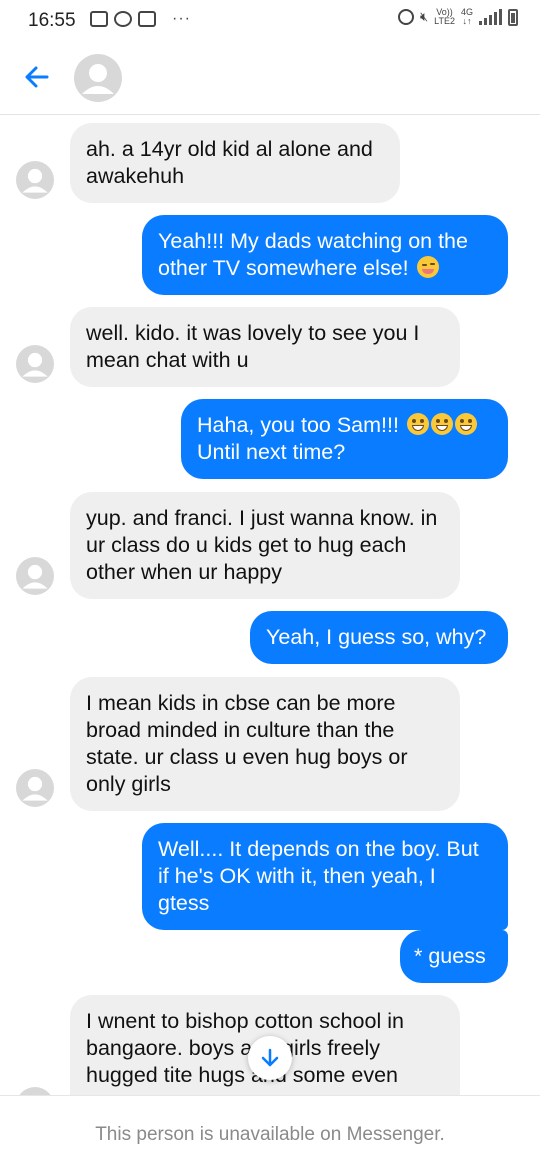  I want to click on status-bar: 16:55 ··· 🔇︎ Vo)) LTE2 4G↓↑, so click(270, 21).